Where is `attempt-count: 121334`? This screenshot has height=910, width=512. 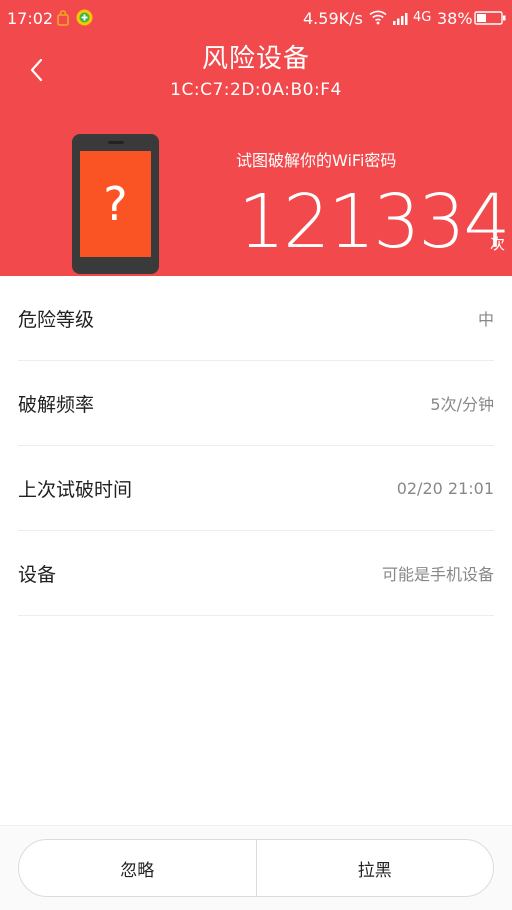
attempt-count: 121334 is located at coordinates (374, 222).